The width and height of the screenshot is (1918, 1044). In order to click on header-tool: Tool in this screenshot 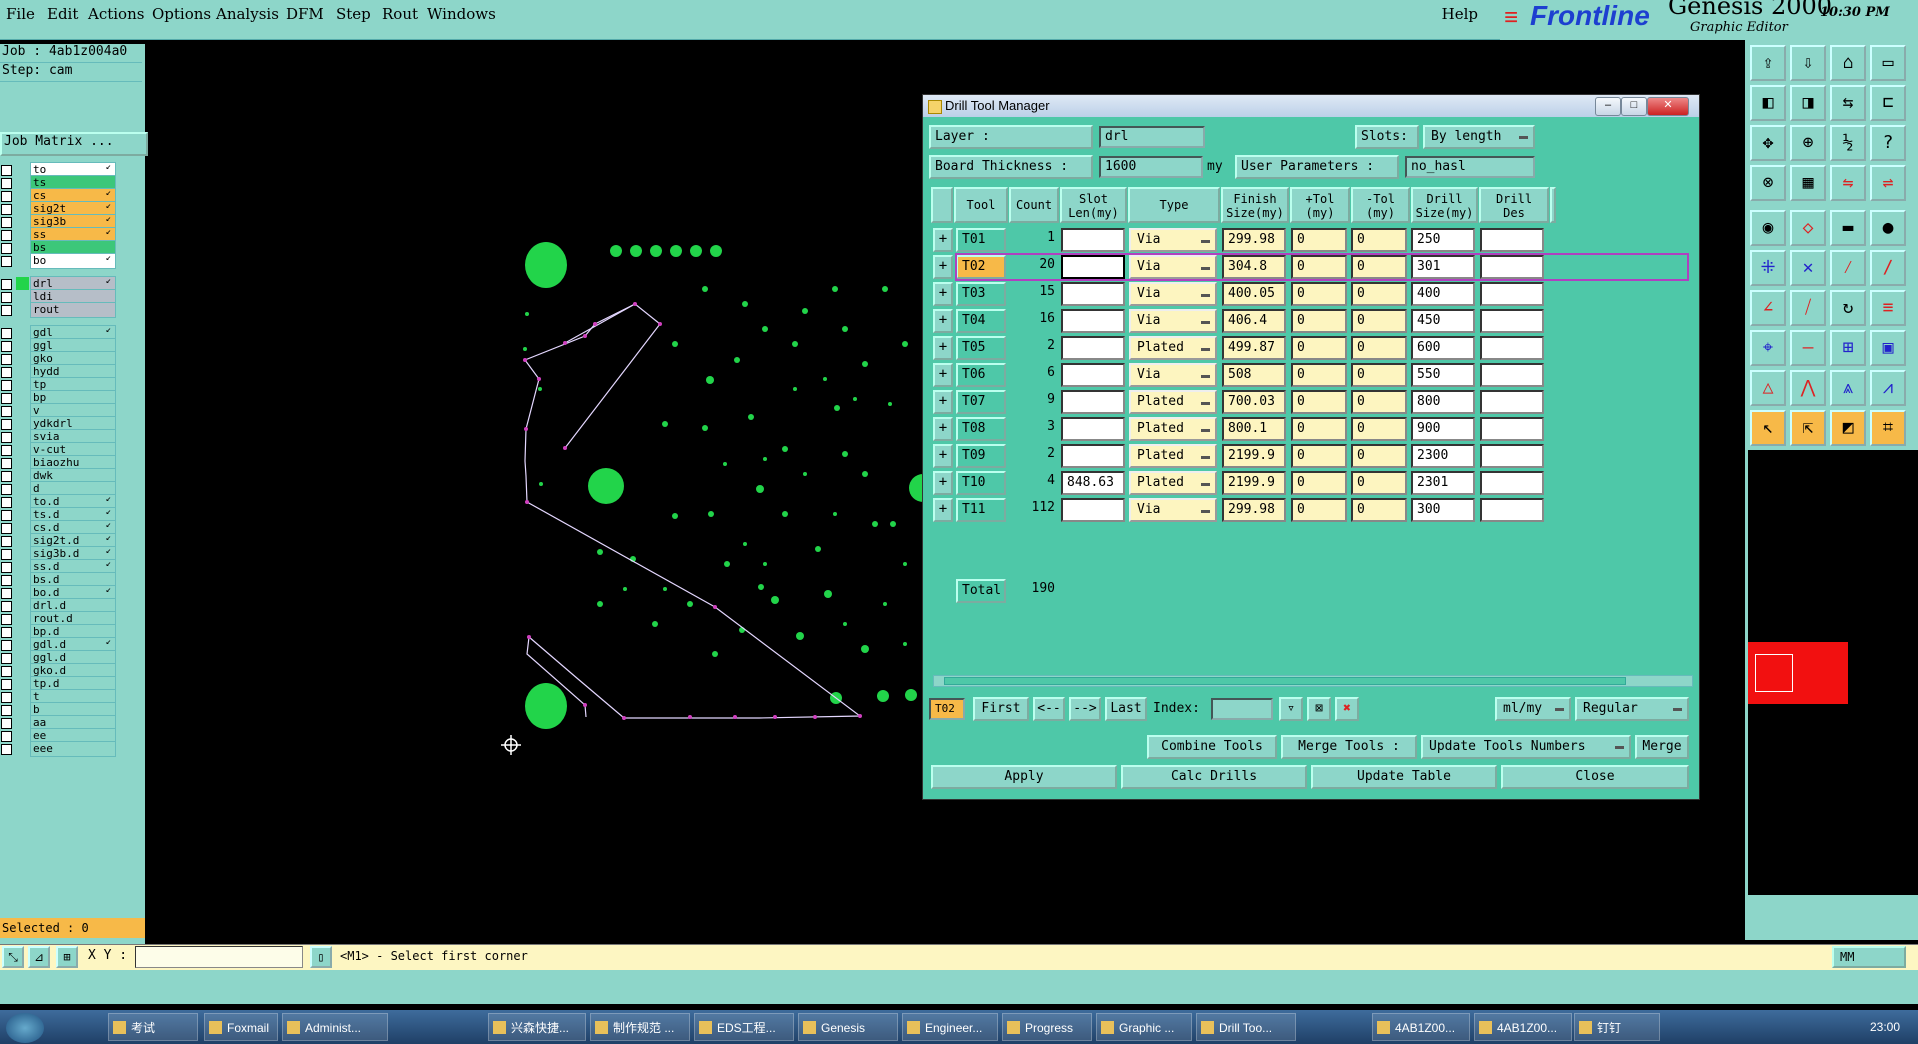, I will do `click(981, 205)`.